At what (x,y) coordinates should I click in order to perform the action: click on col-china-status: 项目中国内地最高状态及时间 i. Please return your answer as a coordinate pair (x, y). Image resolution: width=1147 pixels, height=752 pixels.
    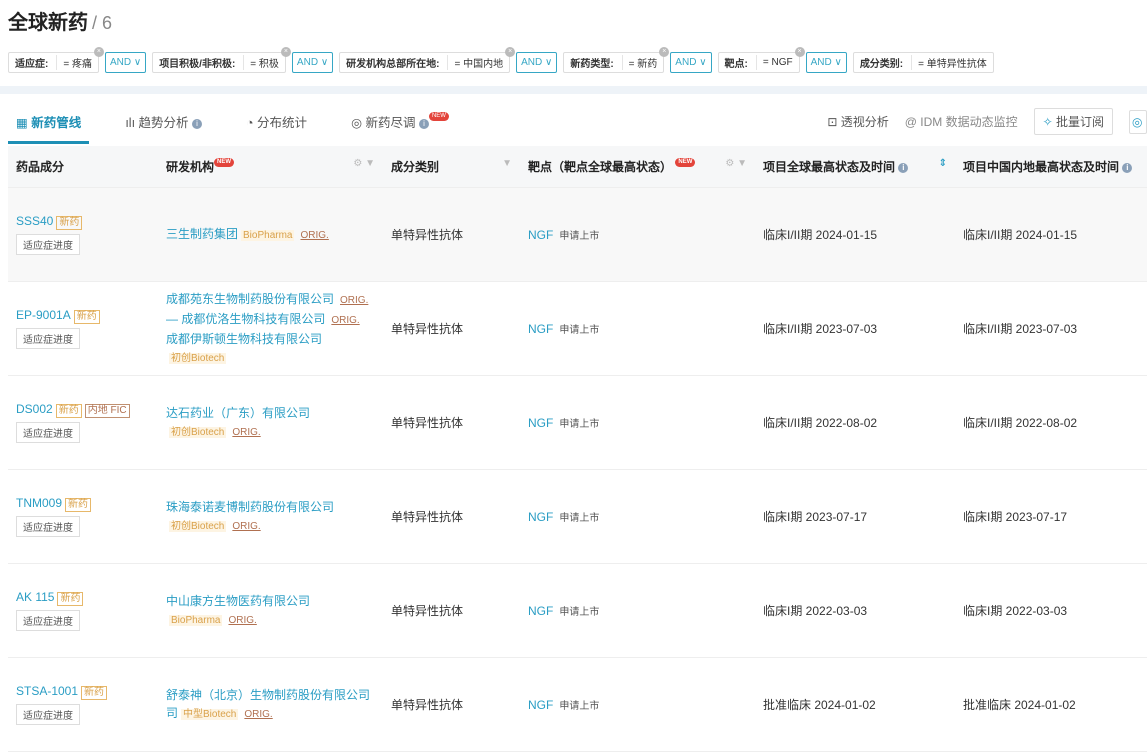
    Looking at the image, I should click on (1051, 166).